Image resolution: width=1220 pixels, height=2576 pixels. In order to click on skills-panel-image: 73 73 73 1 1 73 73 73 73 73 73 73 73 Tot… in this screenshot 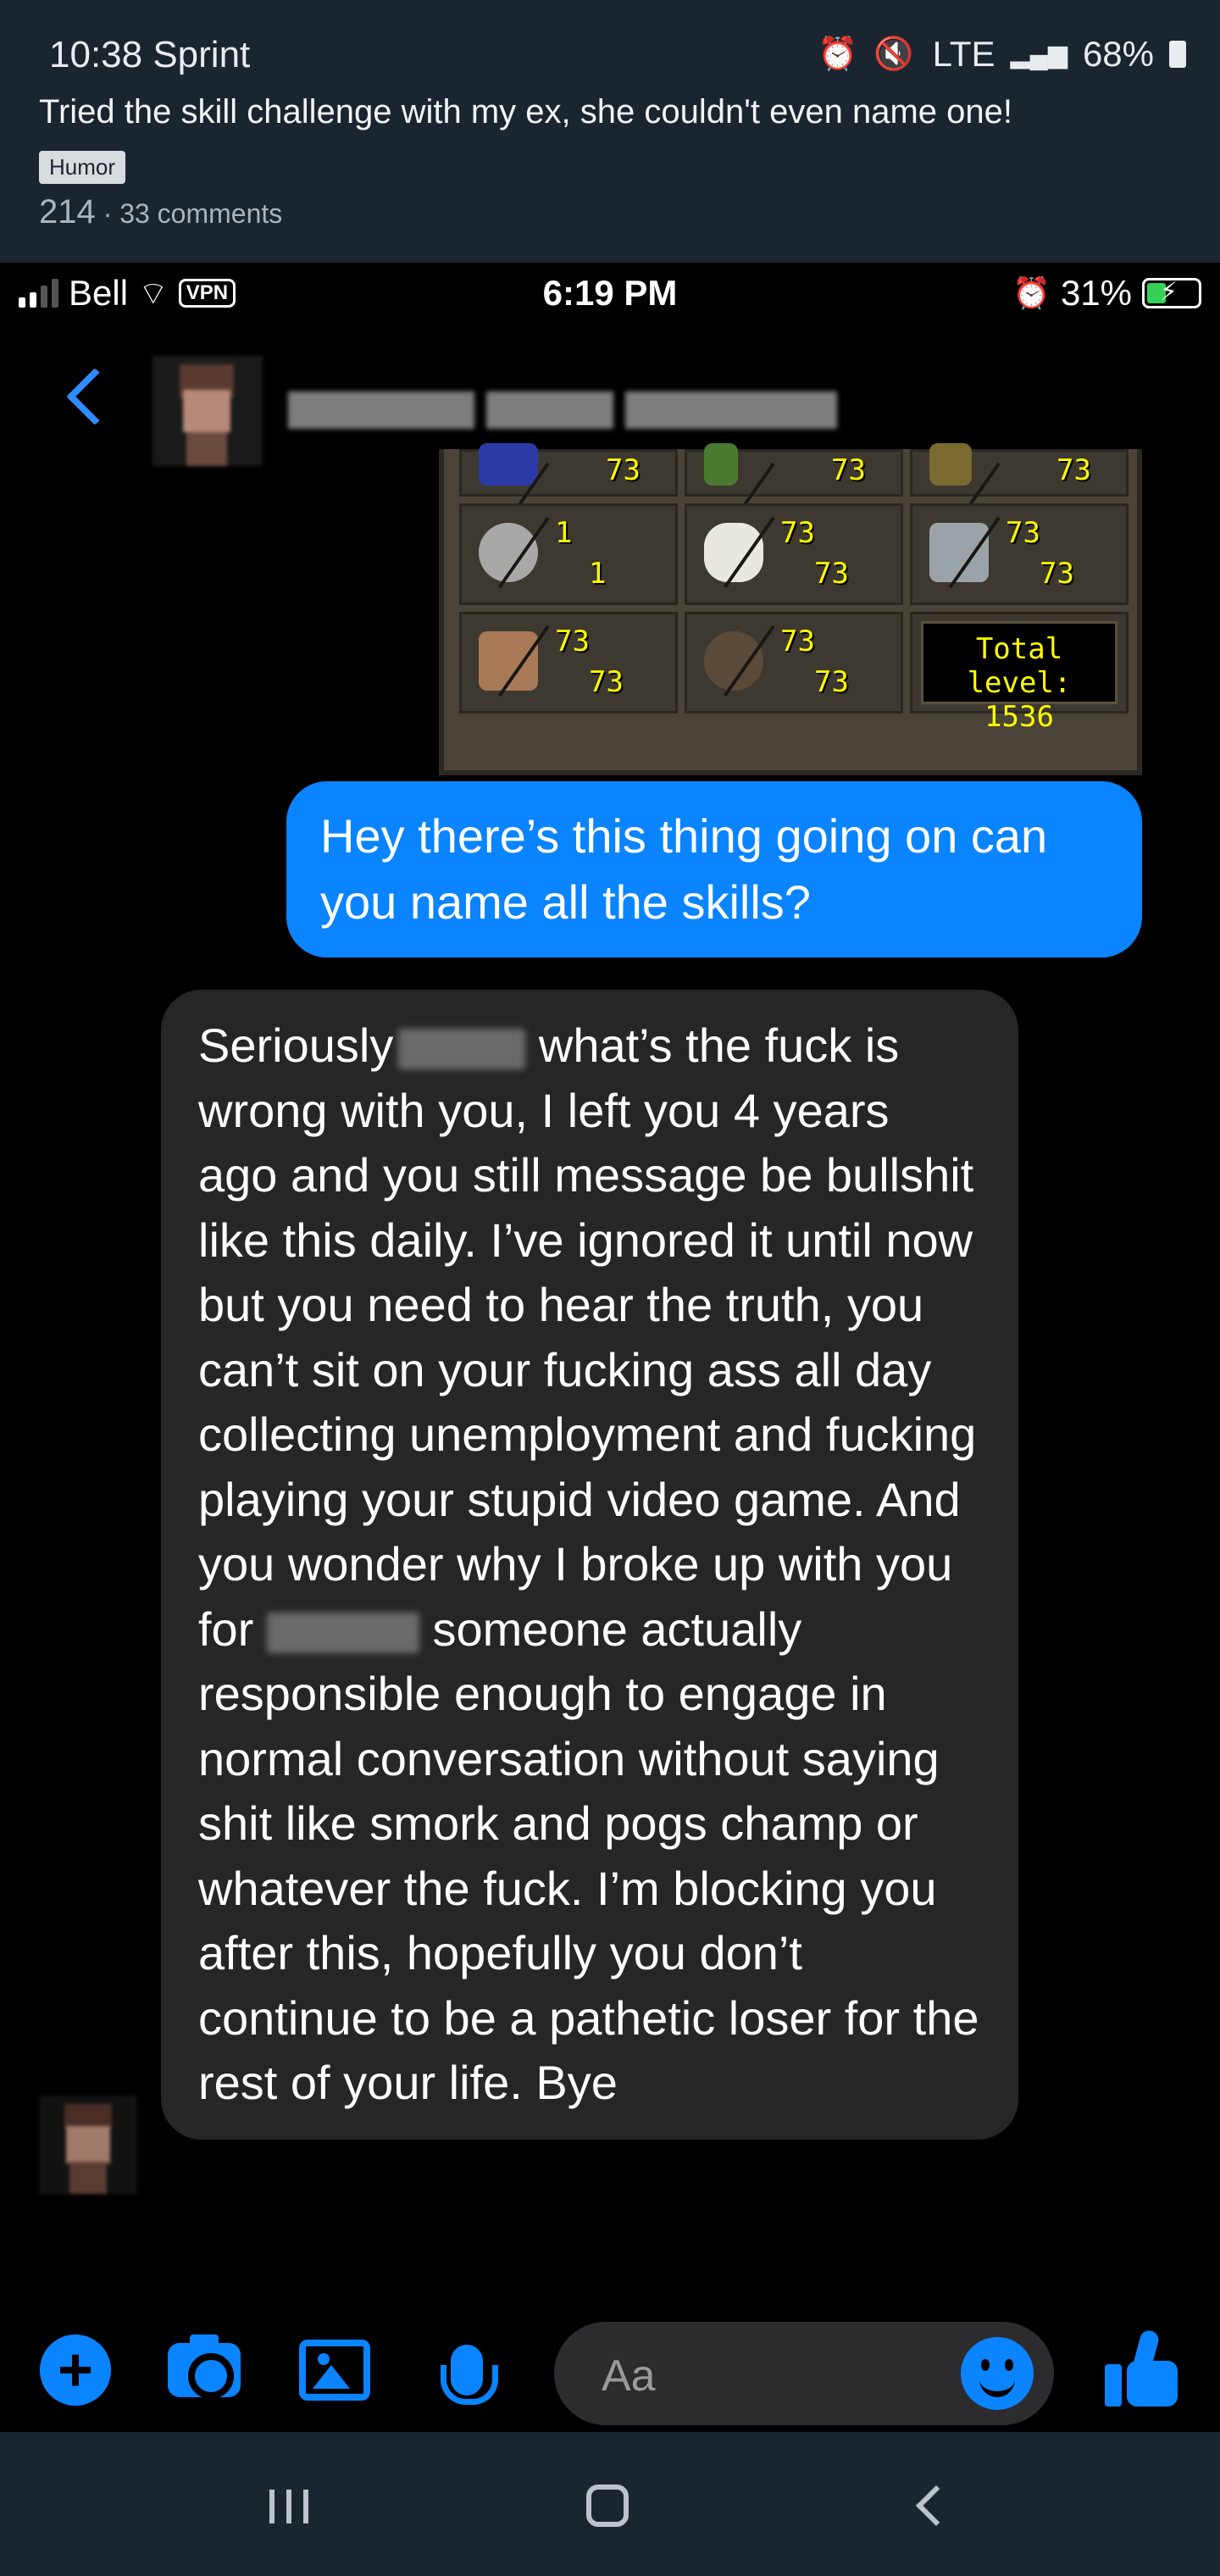, I will do `click(790, 609)`.